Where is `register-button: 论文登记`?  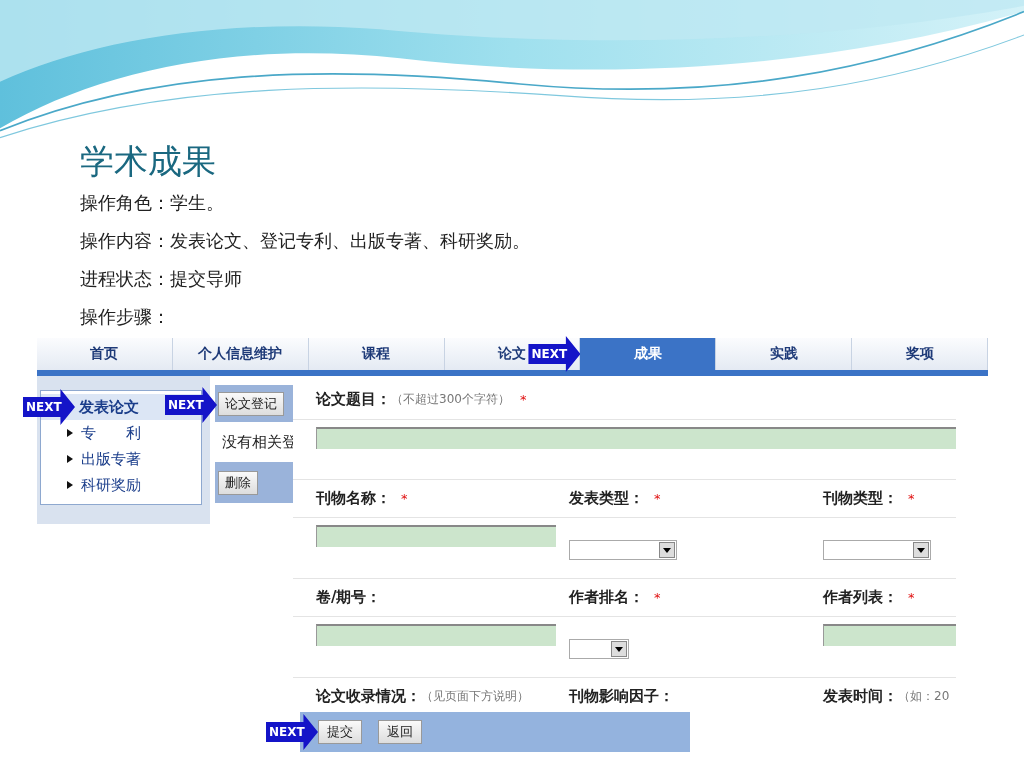 register-button: 论文登记 is located at coordinates (251, 403).